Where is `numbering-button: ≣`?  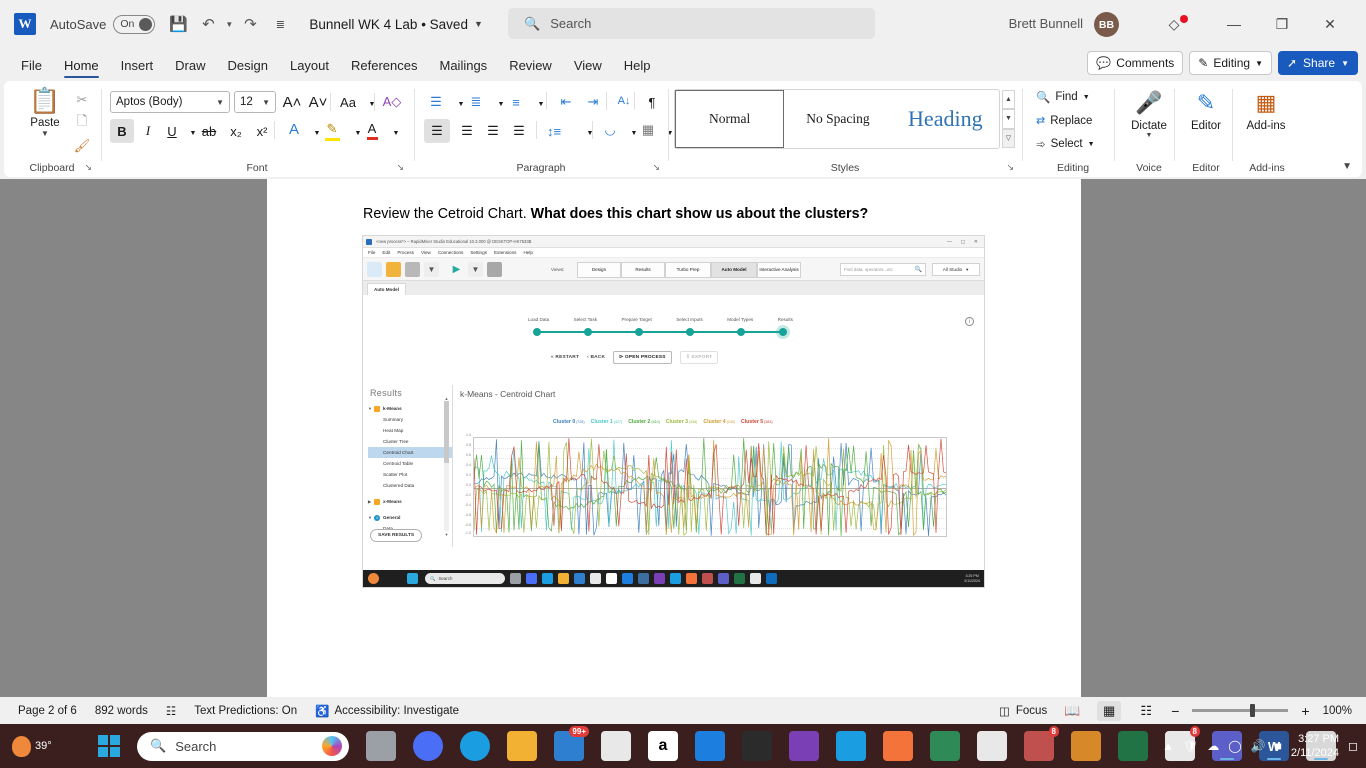 numbering-button: ≣ is located at coordinates (476, 102).